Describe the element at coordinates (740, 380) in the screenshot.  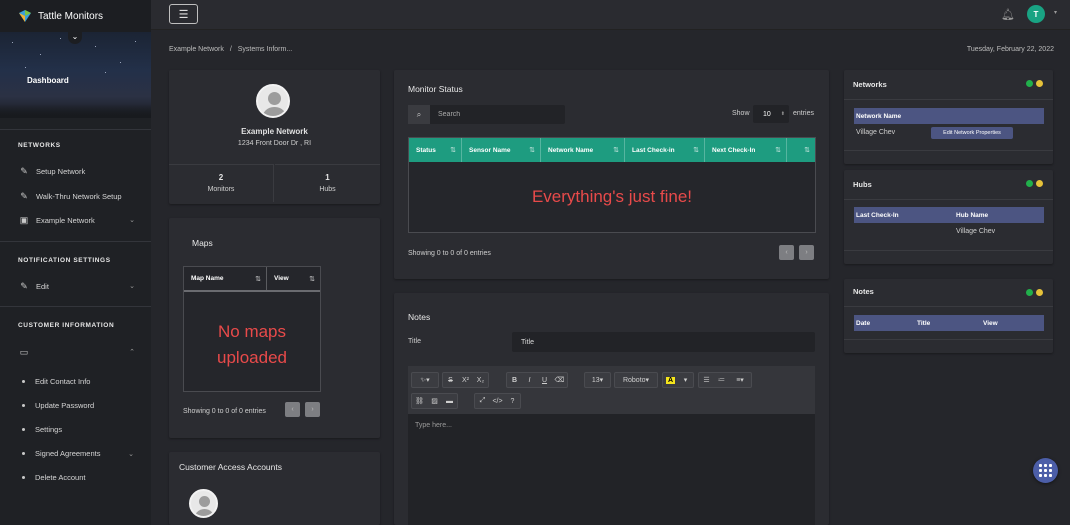
I see `align-icon: ≡▾` at that location.